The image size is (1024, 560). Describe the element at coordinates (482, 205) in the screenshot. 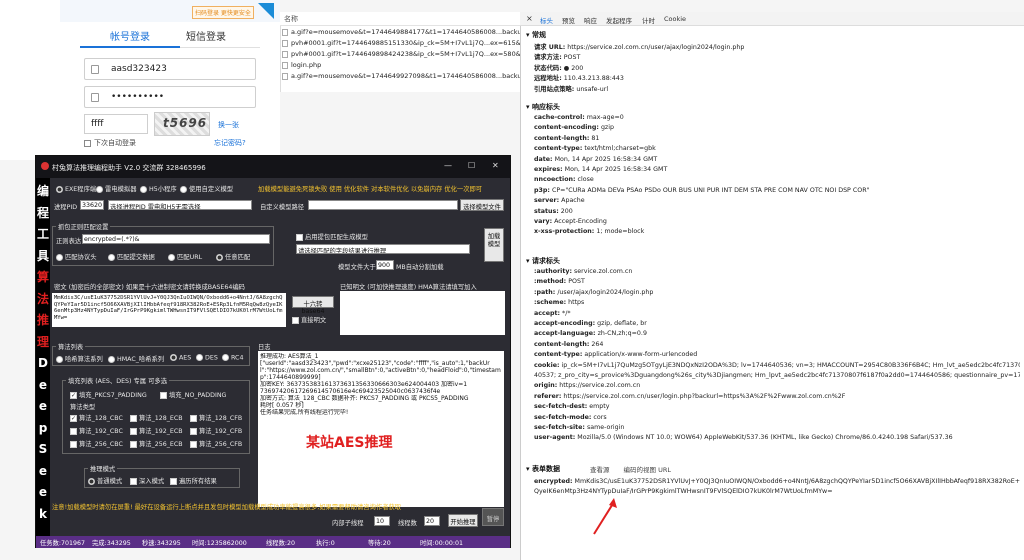

I see `select-model-button: 选择模型文件` at that location.